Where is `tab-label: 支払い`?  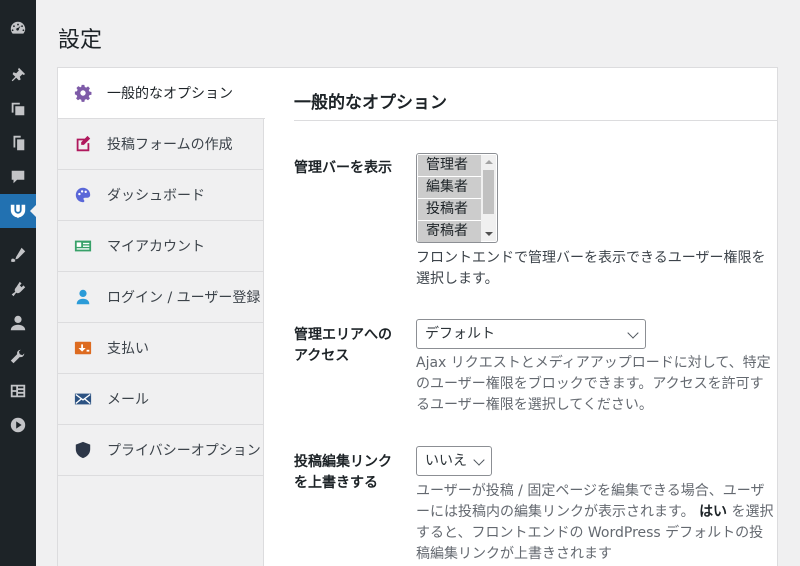
tab-label: 支払い is located at coordinates (128, 349).